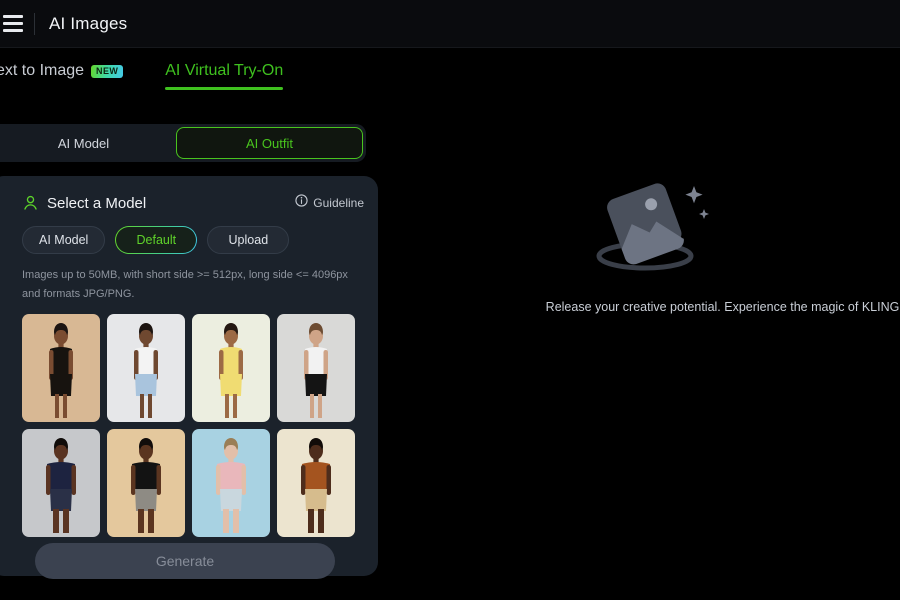  What do you see at coordinates (269, 143) in the screenshot?
I see `segment-ai-outfit: AI Outfit` at bounding box center [269, 143].